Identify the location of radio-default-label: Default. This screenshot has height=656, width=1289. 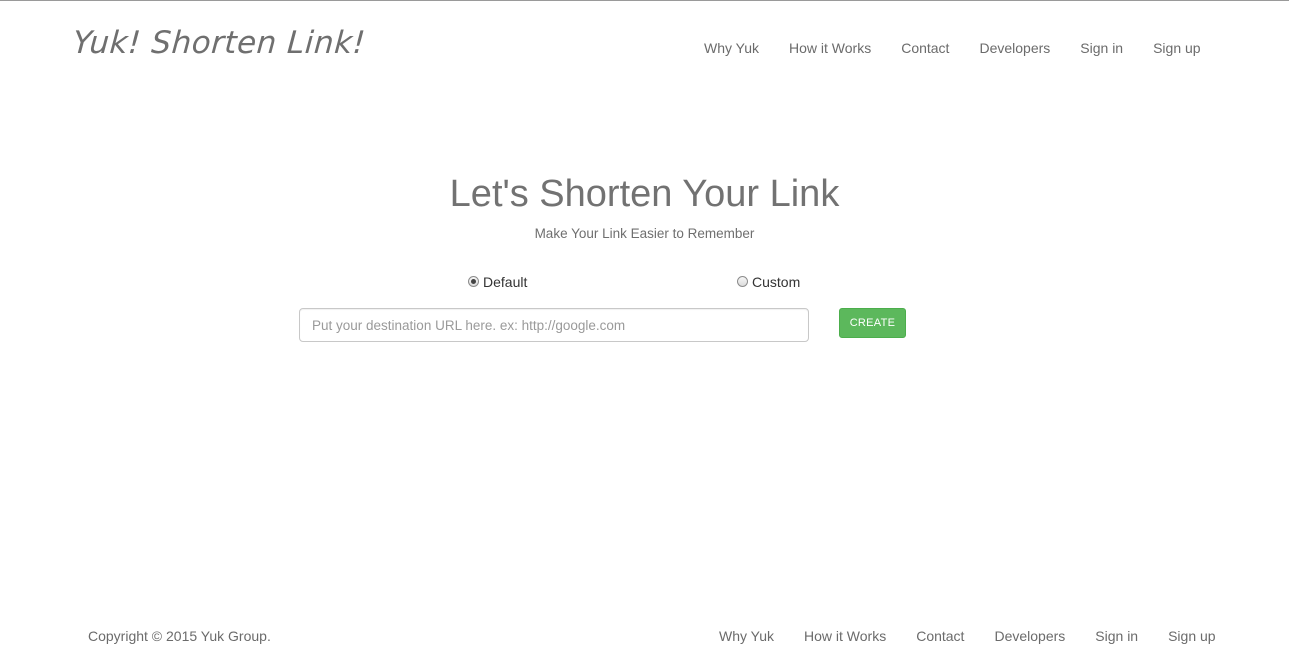
(505, 282).